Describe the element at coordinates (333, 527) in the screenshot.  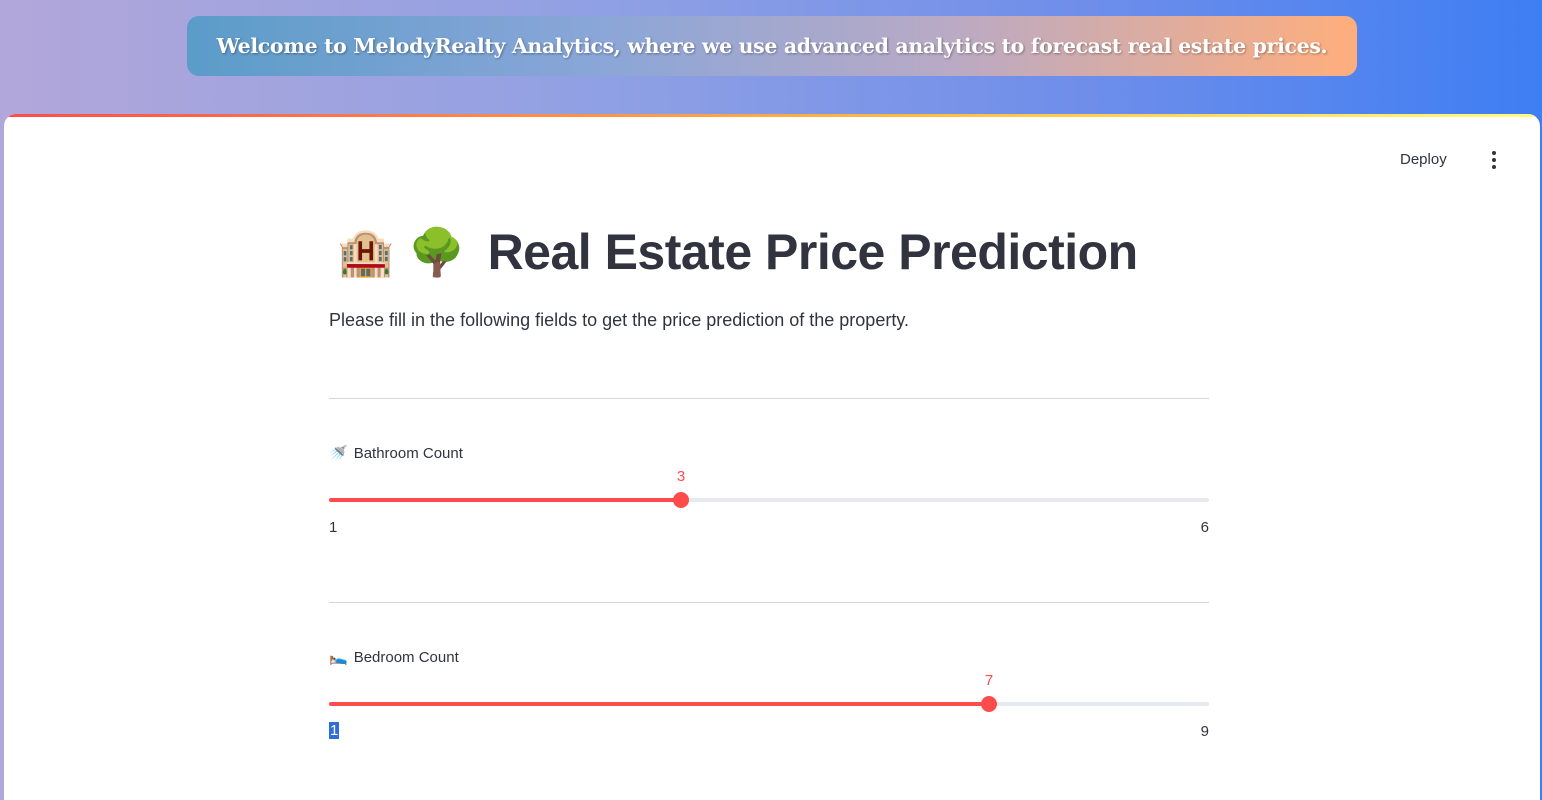
I see `bathroom-slider-min: 1` at that location.